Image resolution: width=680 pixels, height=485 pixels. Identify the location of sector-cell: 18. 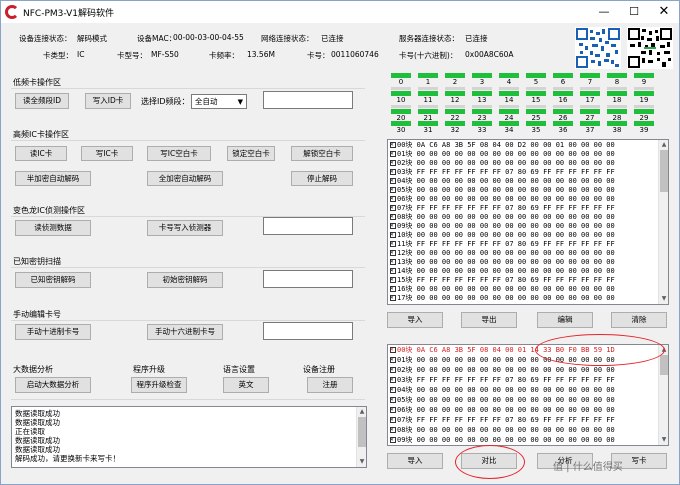
(617, 99).